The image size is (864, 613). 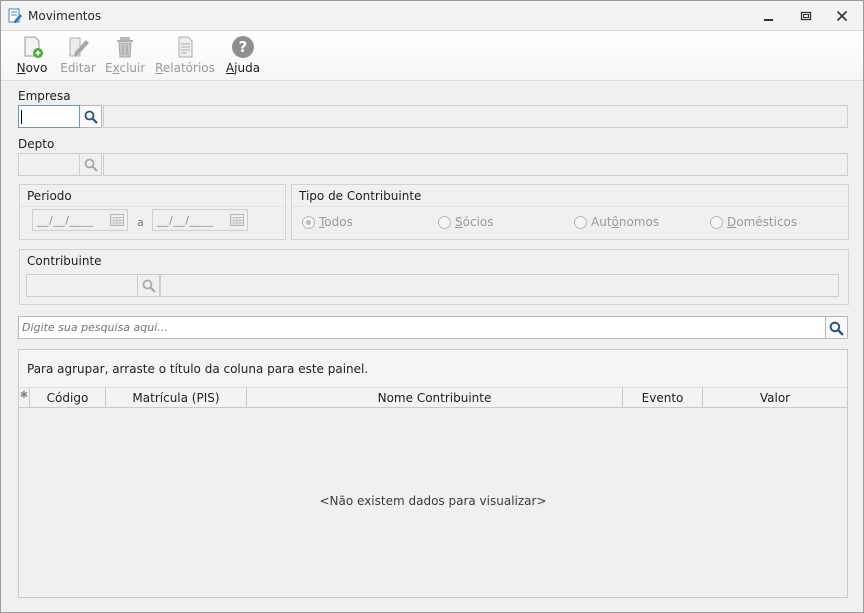 What do you see at coordinates (15, 16) in the screenshot?
I see `document-edit-icon` at bounding box center [15, 16].